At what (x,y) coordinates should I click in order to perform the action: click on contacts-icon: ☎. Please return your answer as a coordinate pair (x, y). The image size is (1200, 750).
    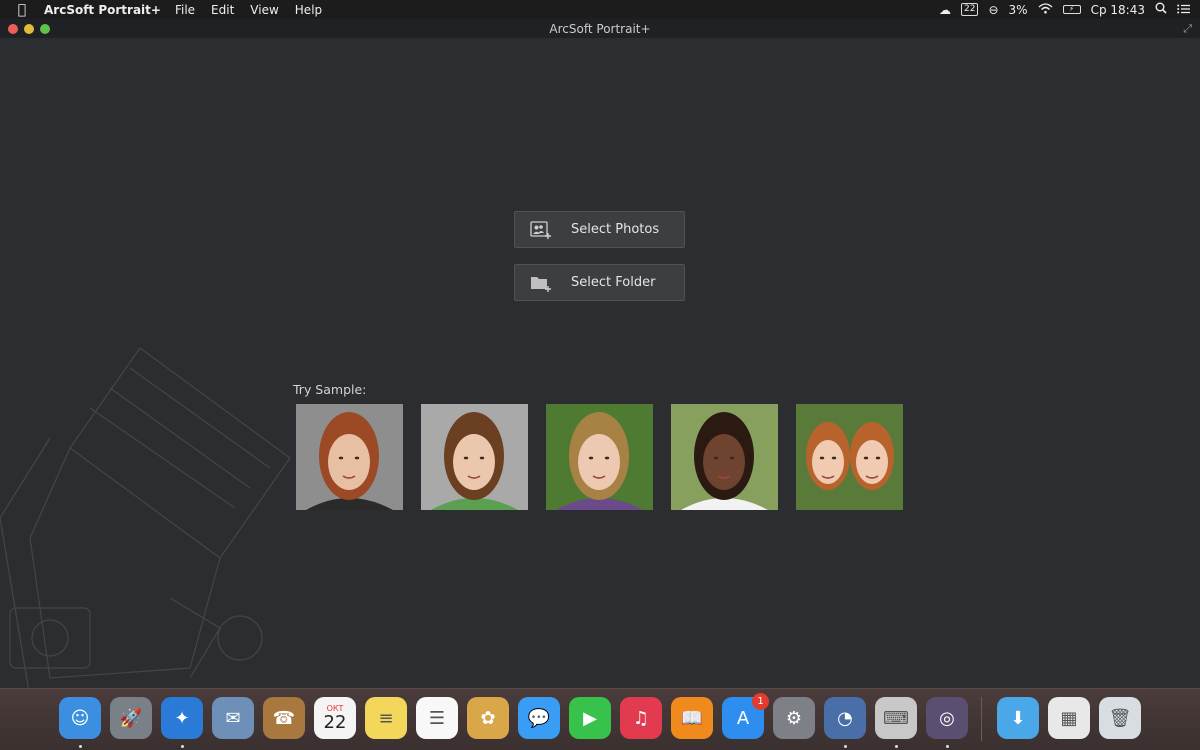
    Looking at the image, I should click on (284, 718).